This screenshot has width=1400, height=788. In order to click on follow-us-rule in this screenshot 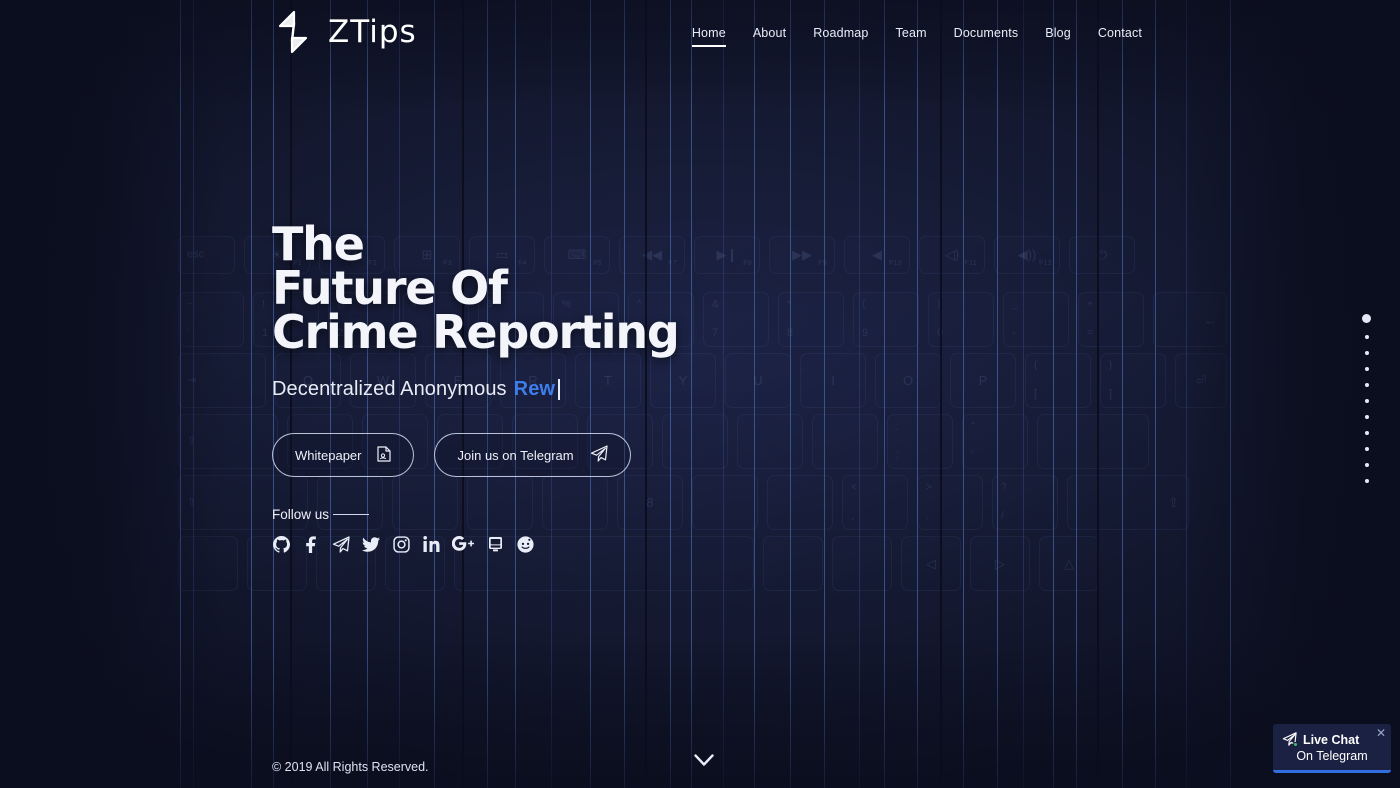, I will do `click(351, 514)`.